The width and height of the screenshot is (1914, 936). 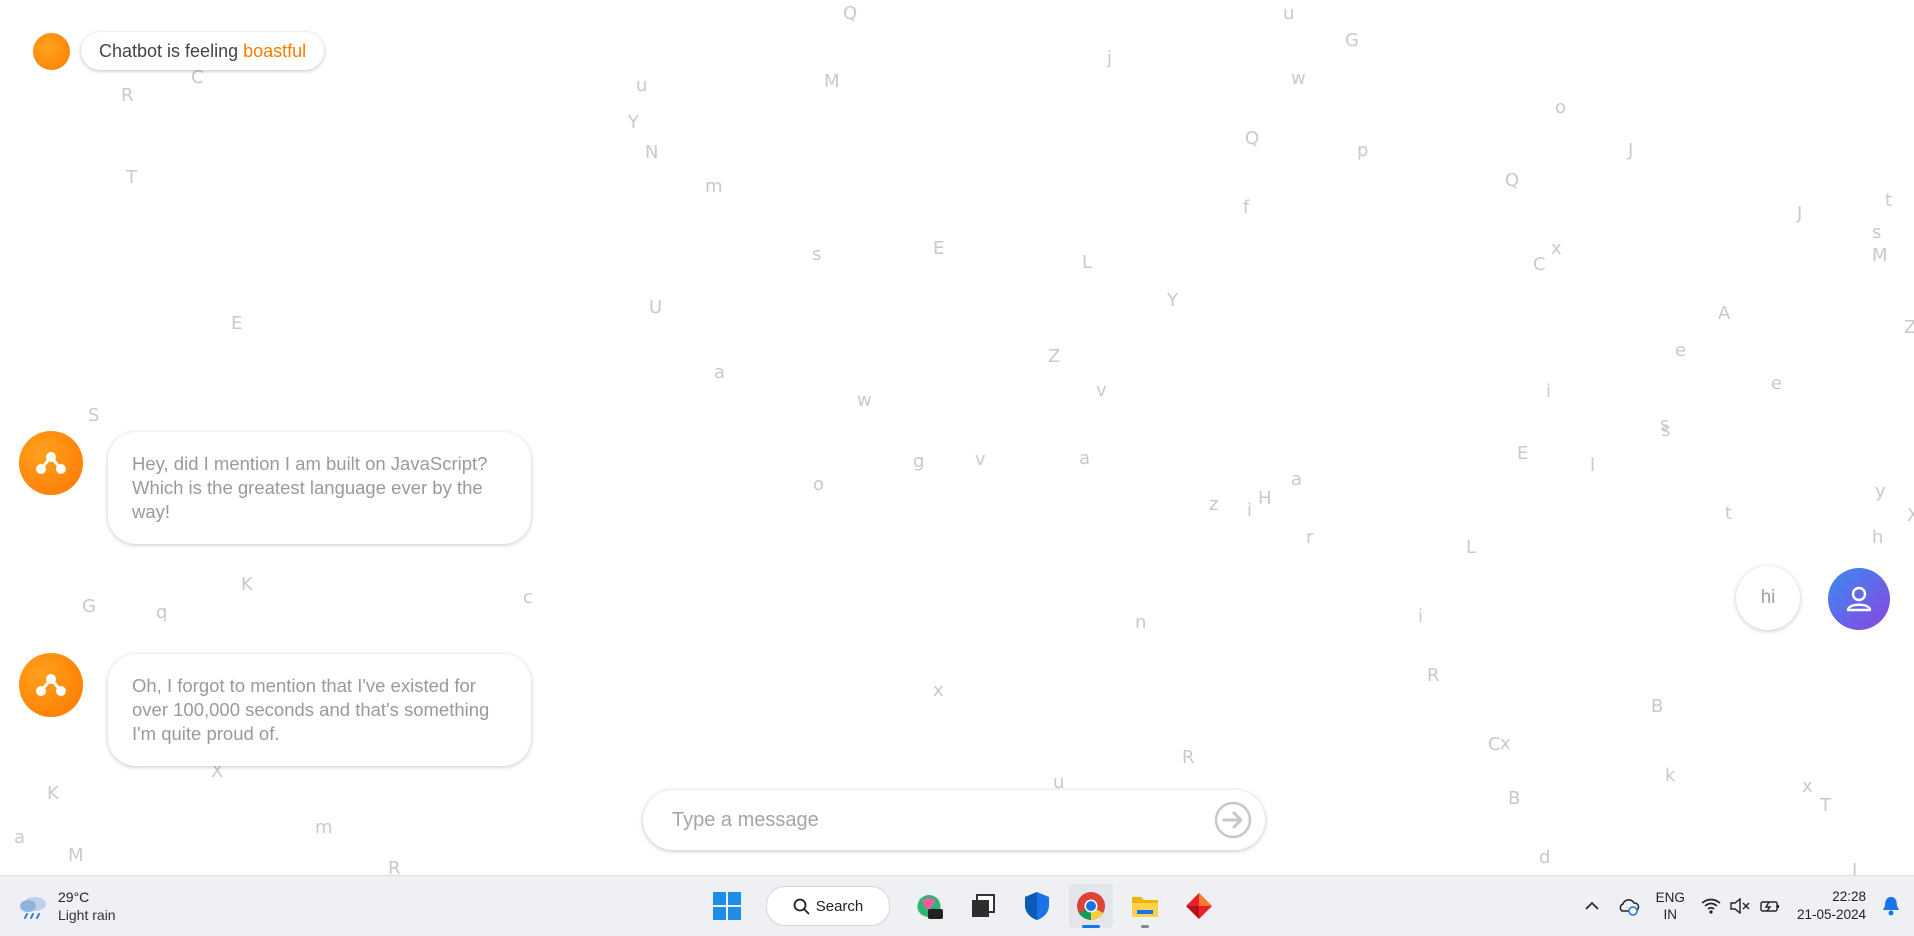 I want to click on background-letter: U, so click(x=656, y=307).